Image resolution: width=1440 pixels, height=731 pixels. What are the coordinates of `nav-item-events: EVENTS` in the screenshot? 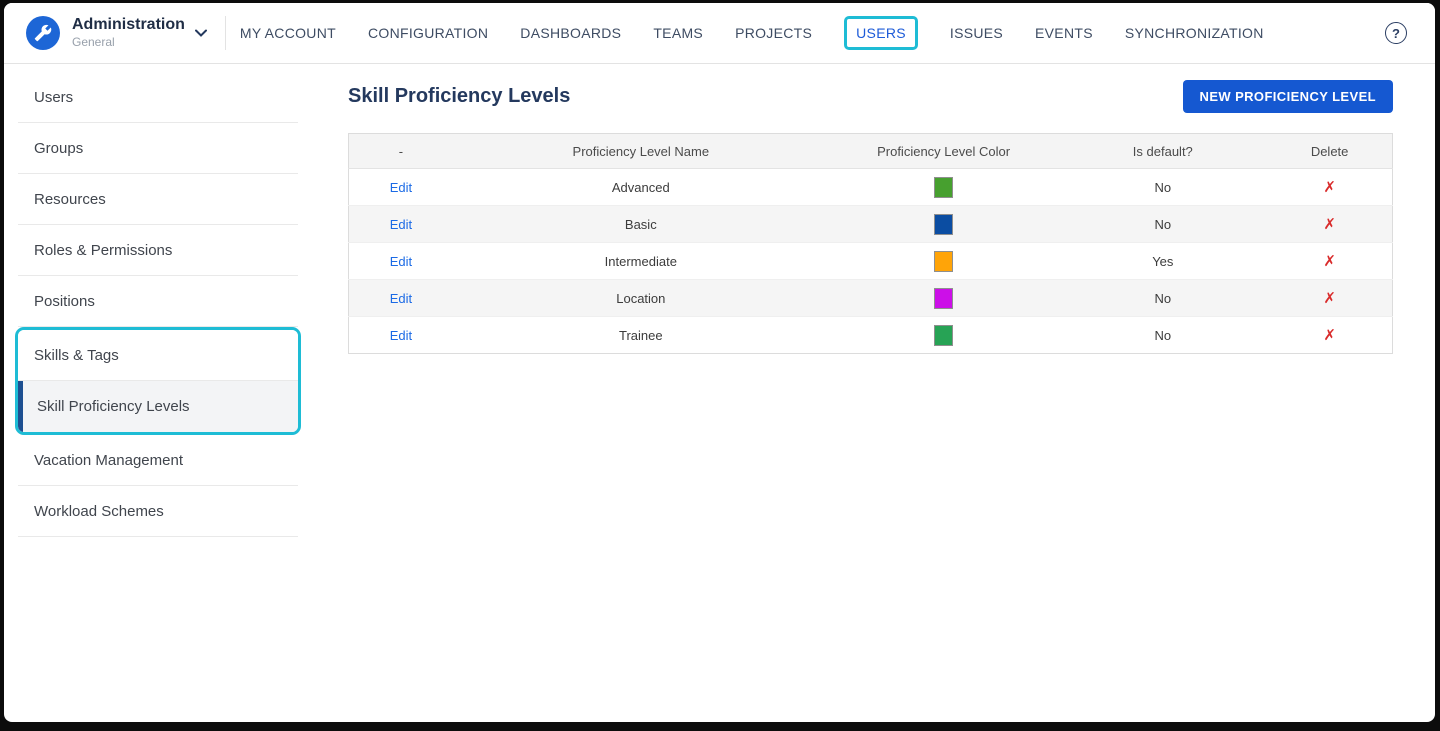 It's located at (1064, 33).